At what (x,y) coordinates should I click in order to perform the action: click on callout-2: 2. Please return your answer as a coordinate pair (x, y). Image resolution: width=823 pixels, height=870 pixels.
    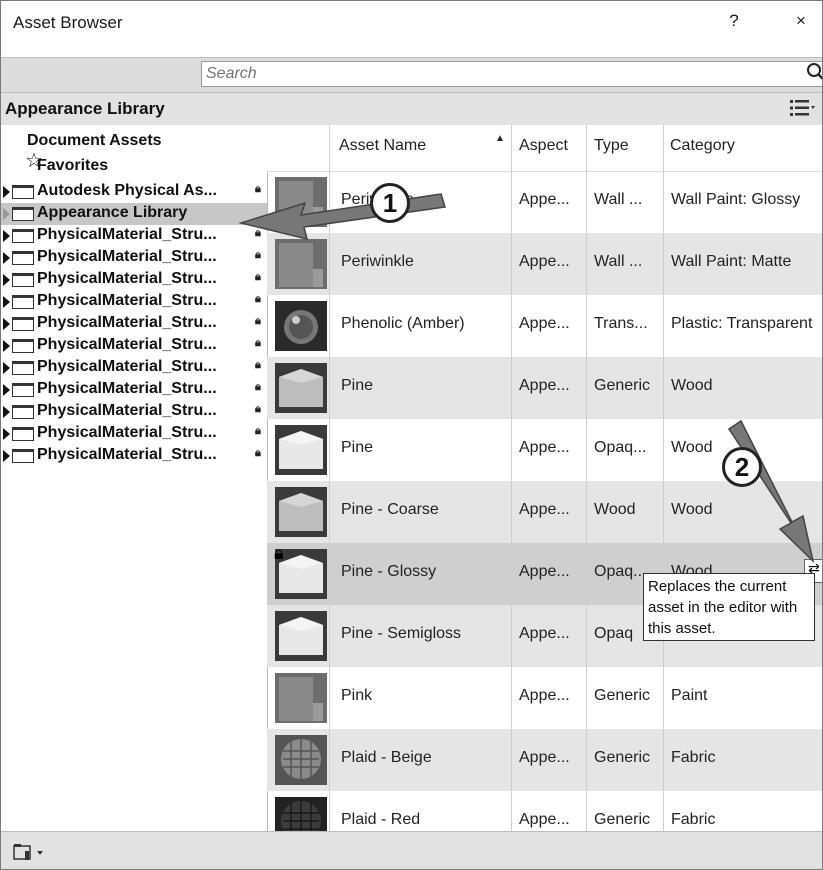
    Looking at the image, I should click on (742, 467).